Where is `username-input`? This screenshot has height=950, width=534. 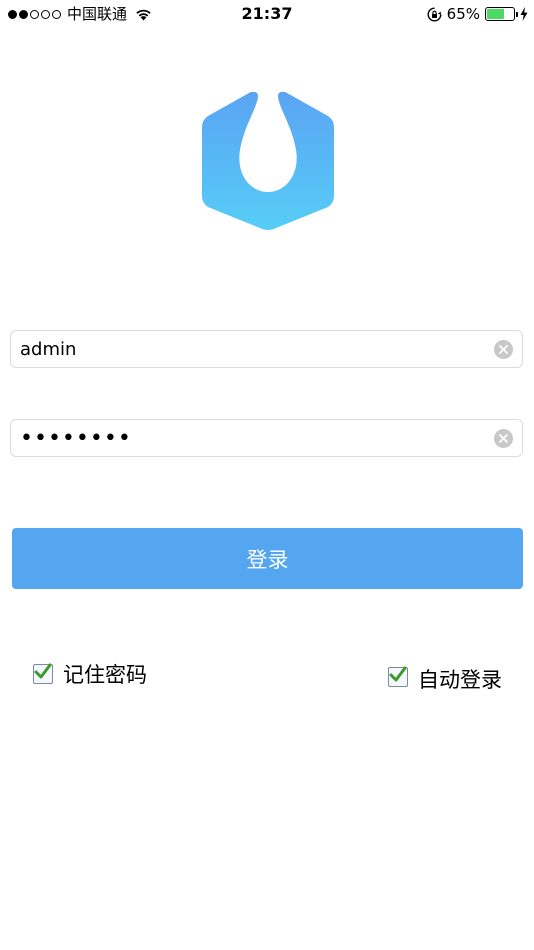 username-input is located at coordinates (255, 349).